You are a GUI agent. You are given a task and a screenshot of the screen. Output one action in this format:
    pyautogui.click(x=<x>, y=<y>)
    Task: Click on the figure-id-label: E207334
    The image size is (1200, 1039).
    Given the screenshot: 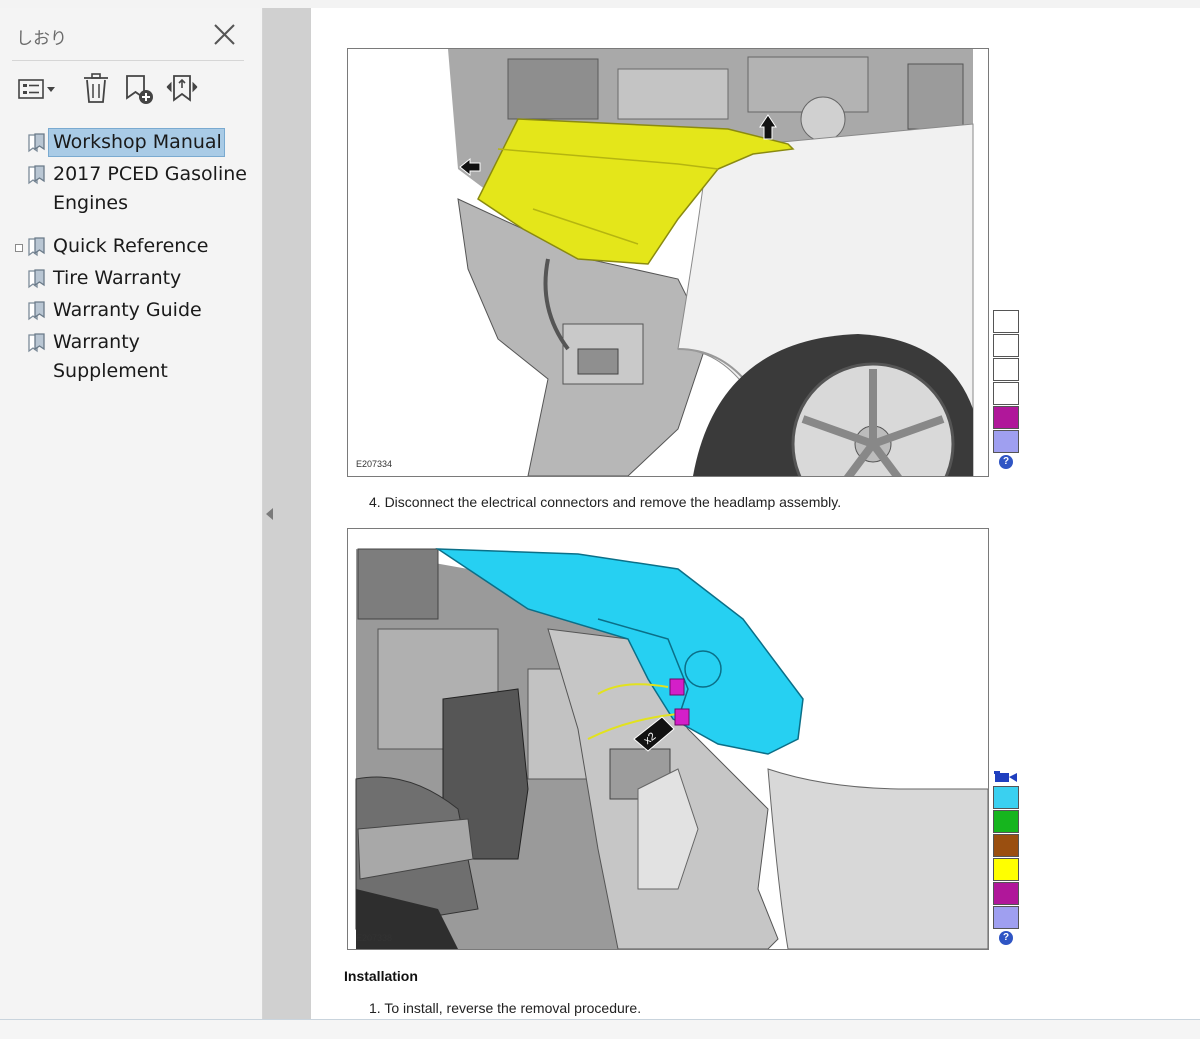 What is the action you would take?
    pyautogui.click(x=374, y=464)
    